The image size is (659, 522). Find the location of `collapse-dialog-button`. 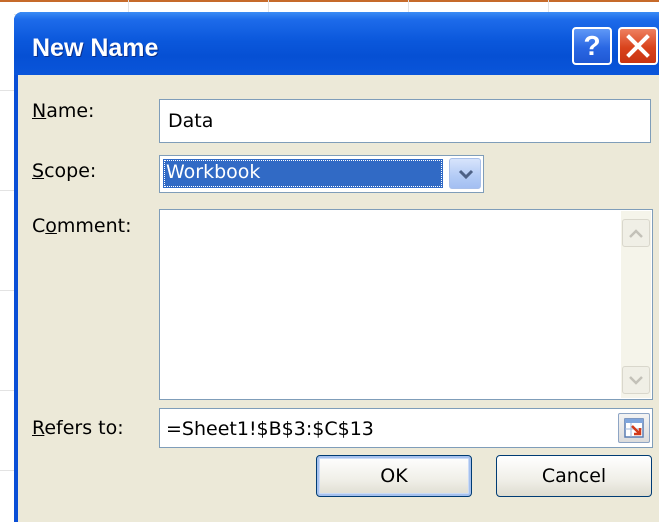

collapse-dialog-button is located at coordinates (634, 428).